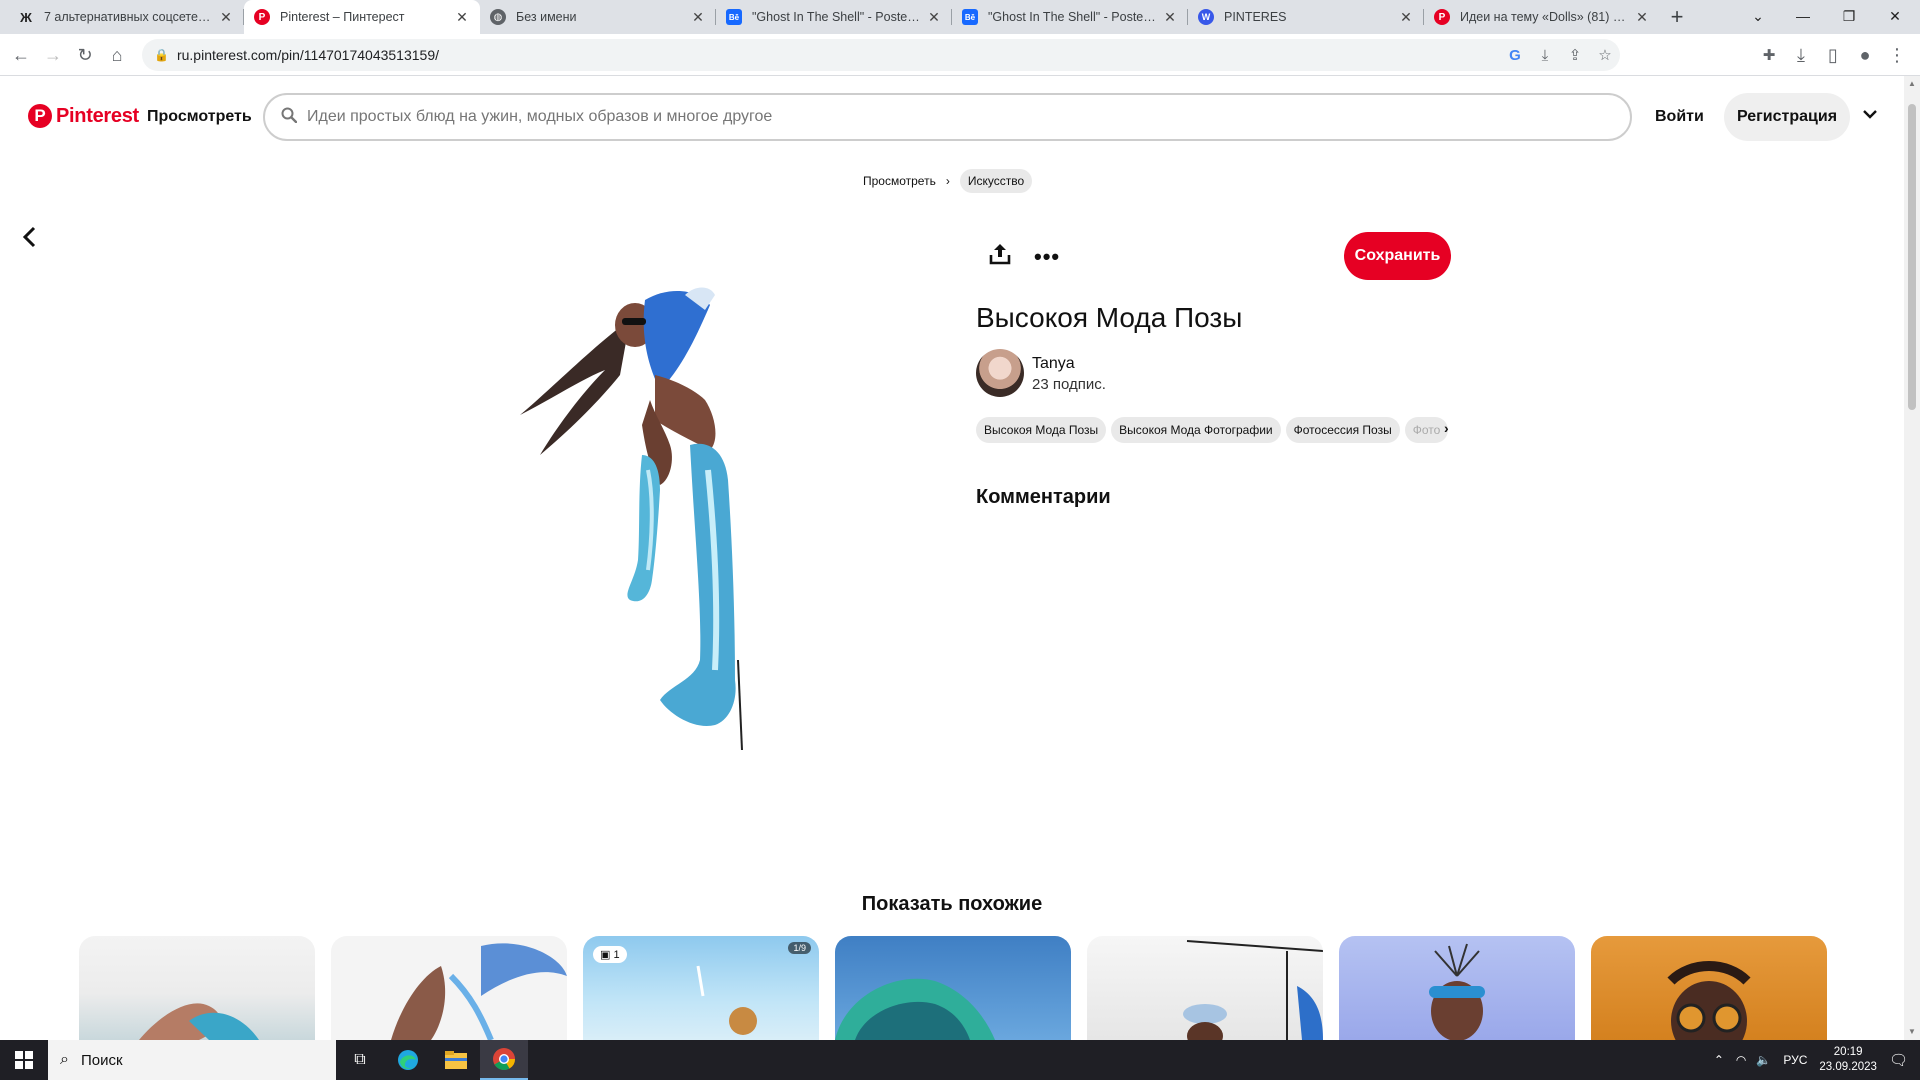  I want to click on reload-icon: ↻, so click(85, 55).